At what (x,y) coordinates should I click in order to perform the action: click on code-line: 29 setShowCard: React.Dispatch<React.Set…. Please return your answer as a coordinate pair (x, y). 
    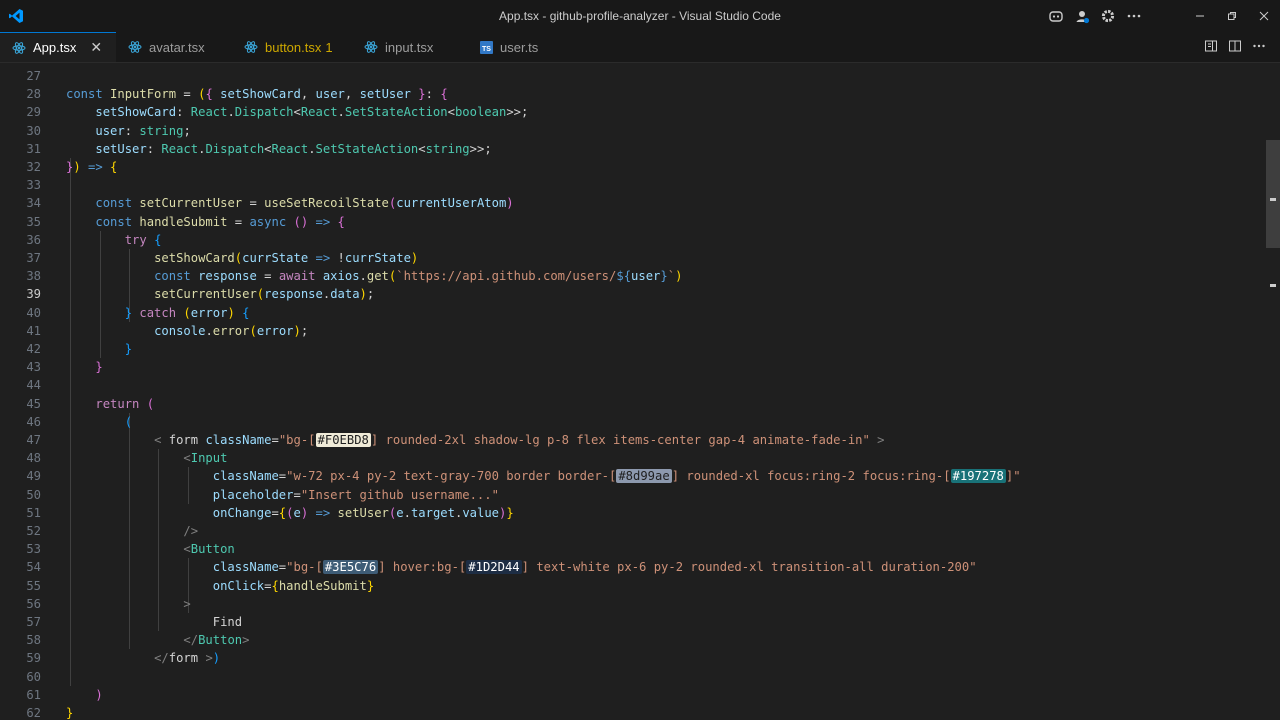
    Looking at the image, I should click on (632, 112).